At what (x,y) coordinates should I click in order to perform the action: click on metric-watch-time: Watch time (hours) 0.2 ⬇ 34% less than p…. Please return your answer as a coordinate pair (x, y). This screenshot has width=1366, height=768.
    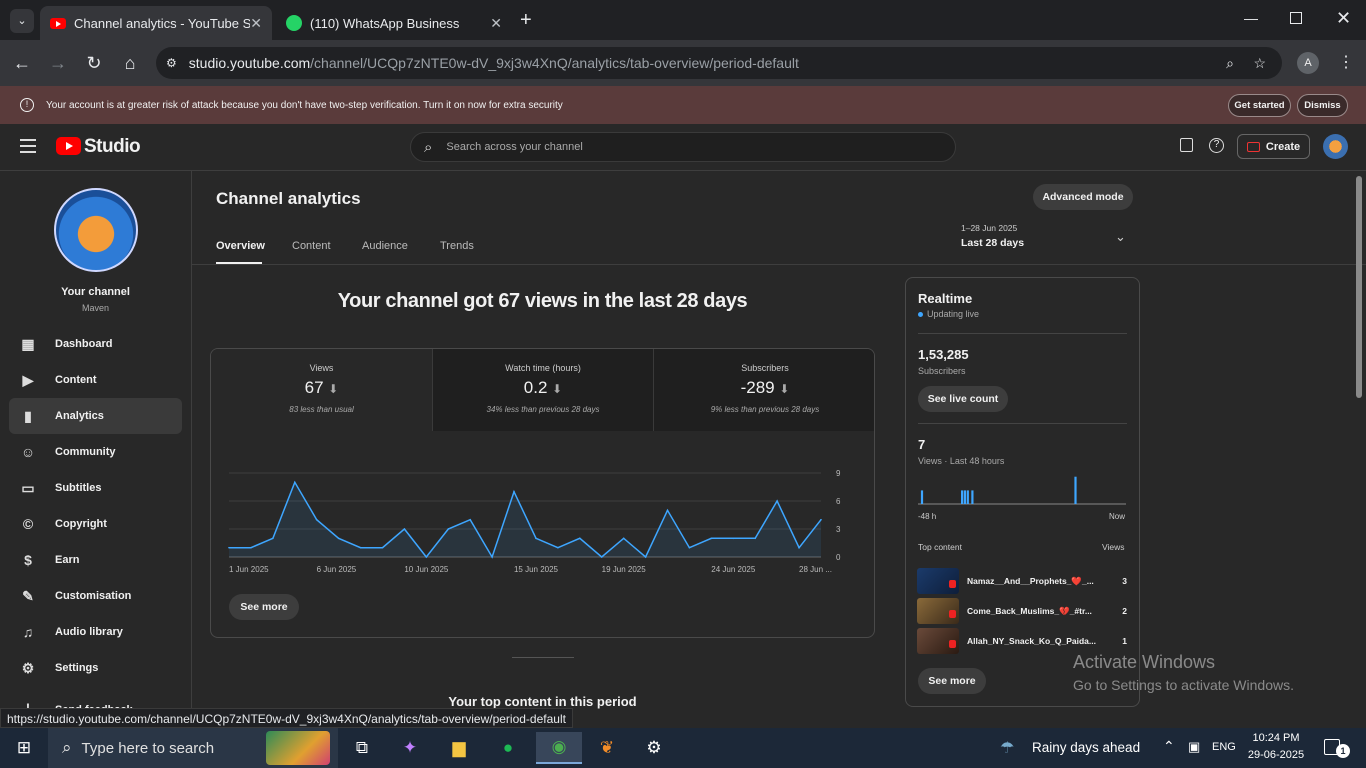
    Looking at the image, I should click on (542, 390).